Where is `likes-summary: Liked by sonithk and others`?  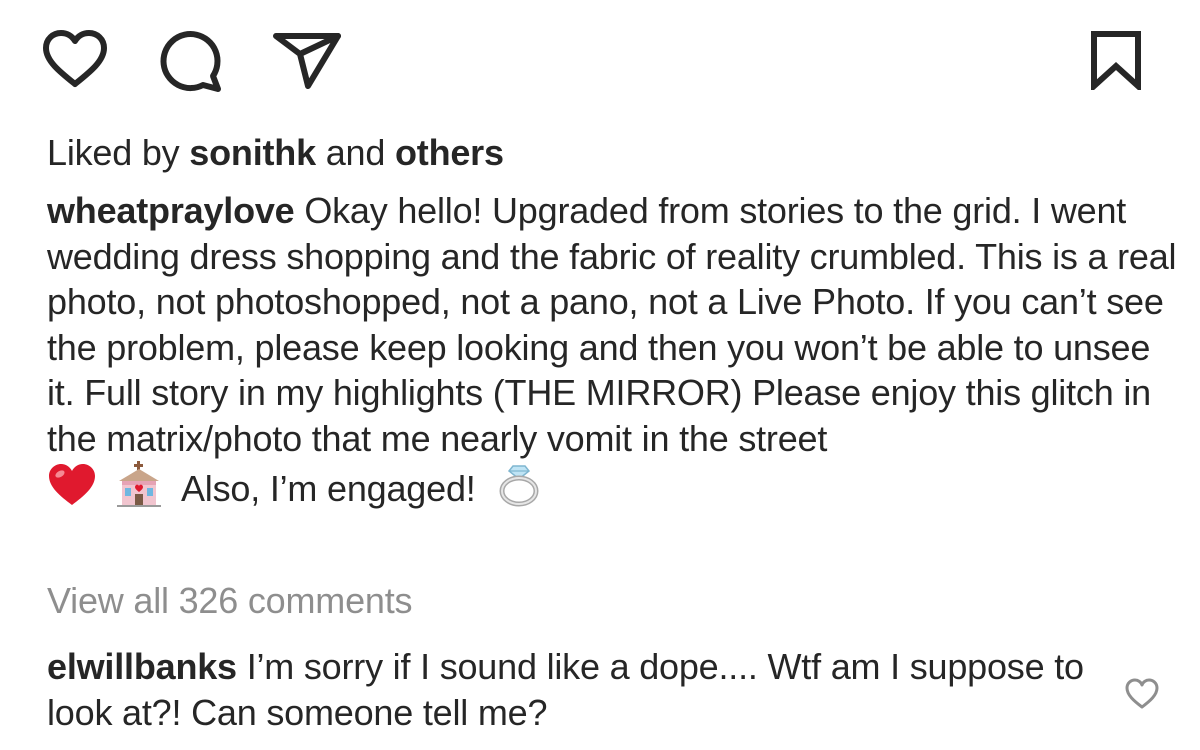 likes-summary: Liked by sonithk and others is located at coordinates (612, 153).